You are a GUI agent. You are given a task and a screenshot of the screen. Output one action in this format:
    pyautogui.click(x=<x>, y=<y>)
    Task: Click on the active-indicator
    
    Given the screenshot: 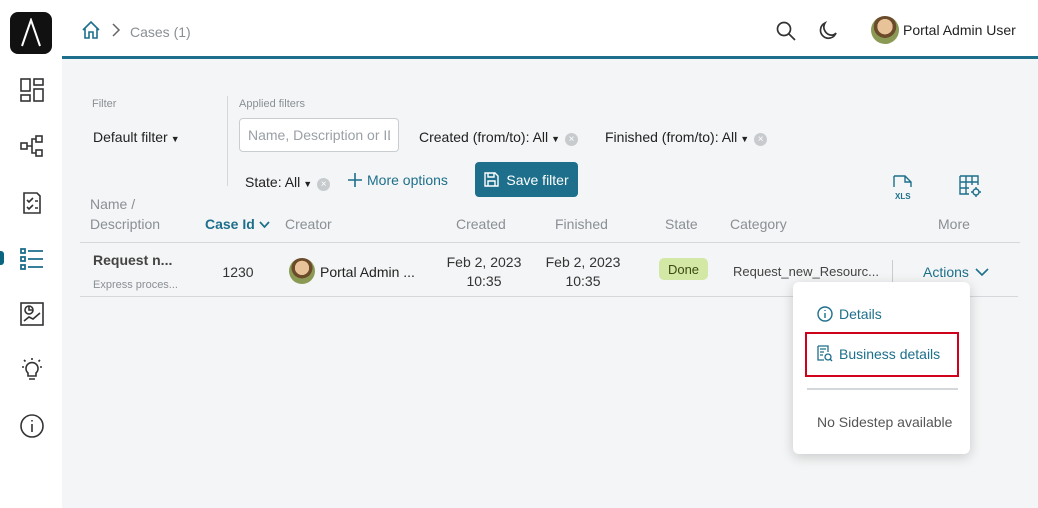 What is the action you would take?
    pyautogui.click(x=2, y=258)
    